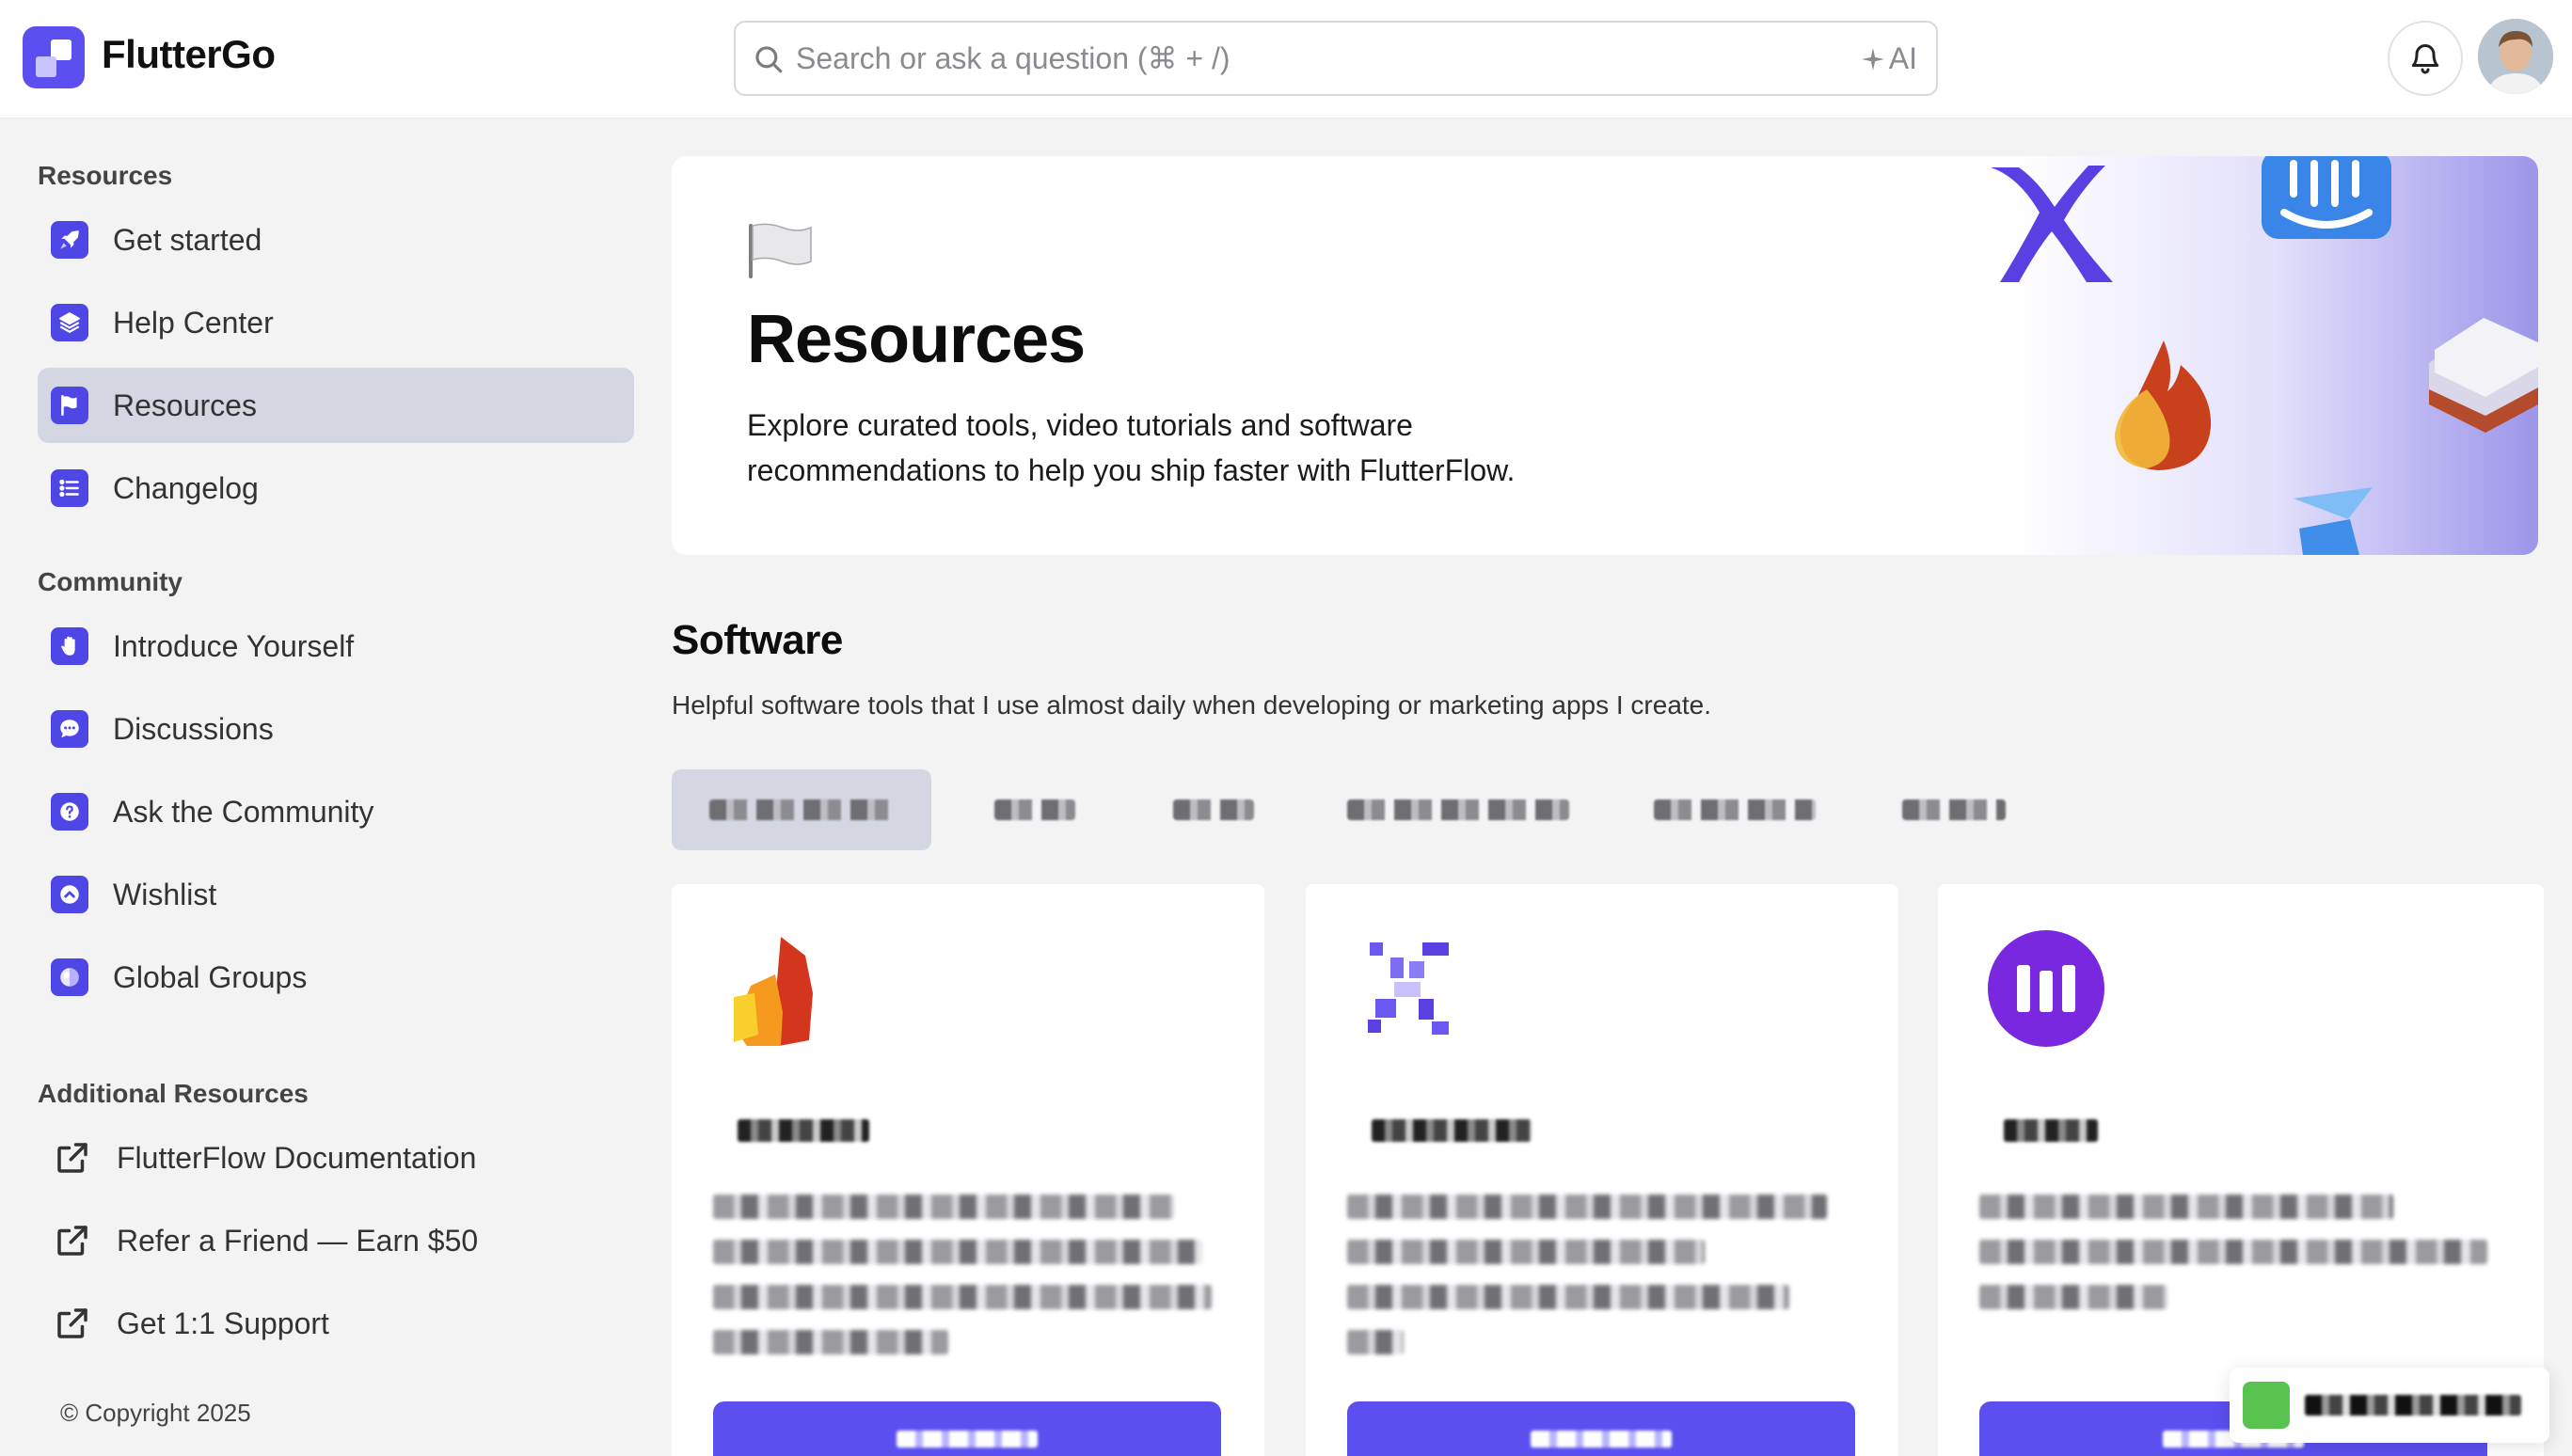 The width and height of the screenshot is (2572, 1456). Describe the element at coordinates (1294, 58) in the screenshot. I see `search-input` at that location.